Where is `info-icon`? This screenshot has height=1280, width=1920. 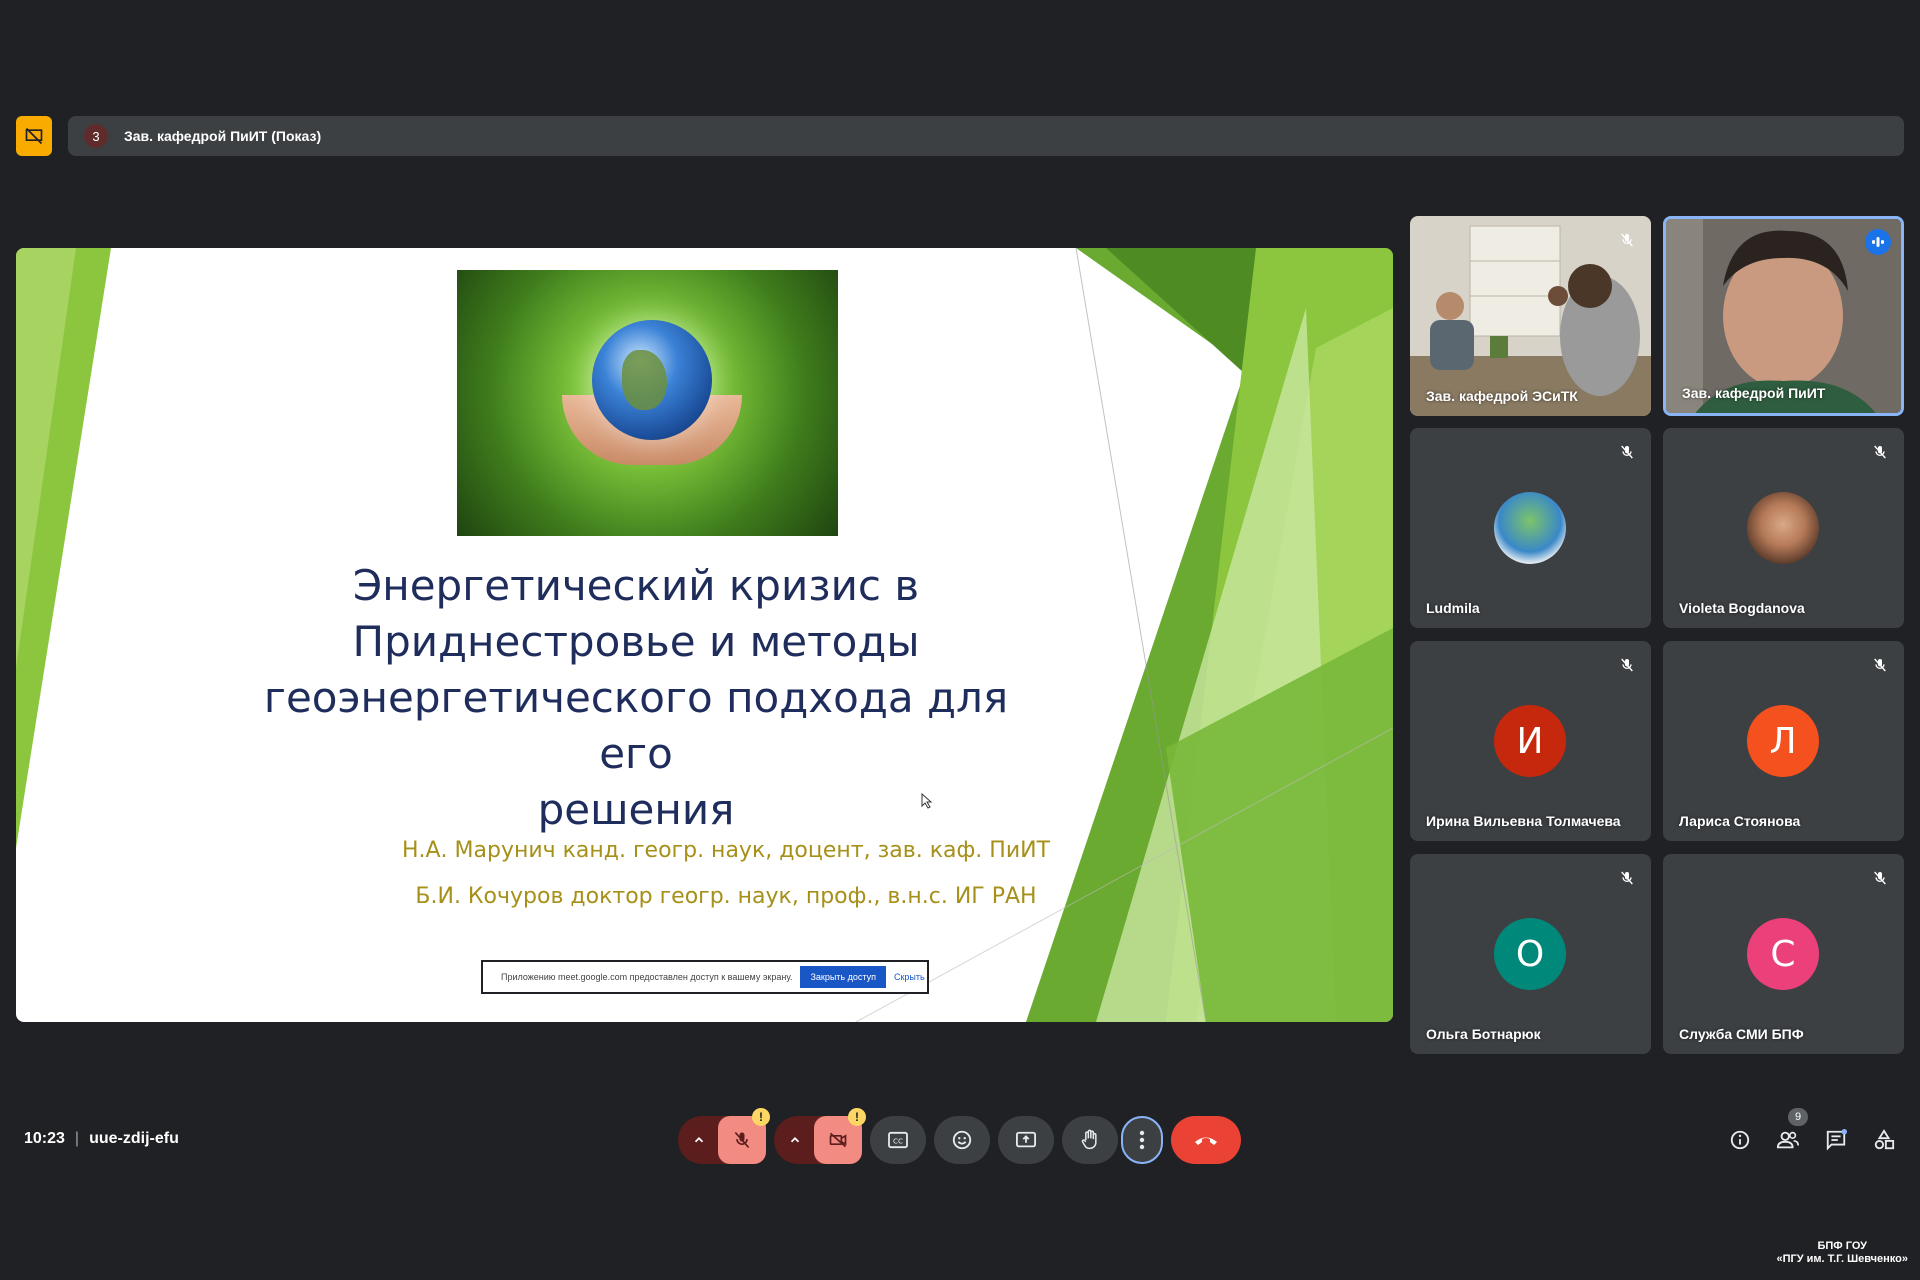 info-icon is located at coordinates (1740, 1140).